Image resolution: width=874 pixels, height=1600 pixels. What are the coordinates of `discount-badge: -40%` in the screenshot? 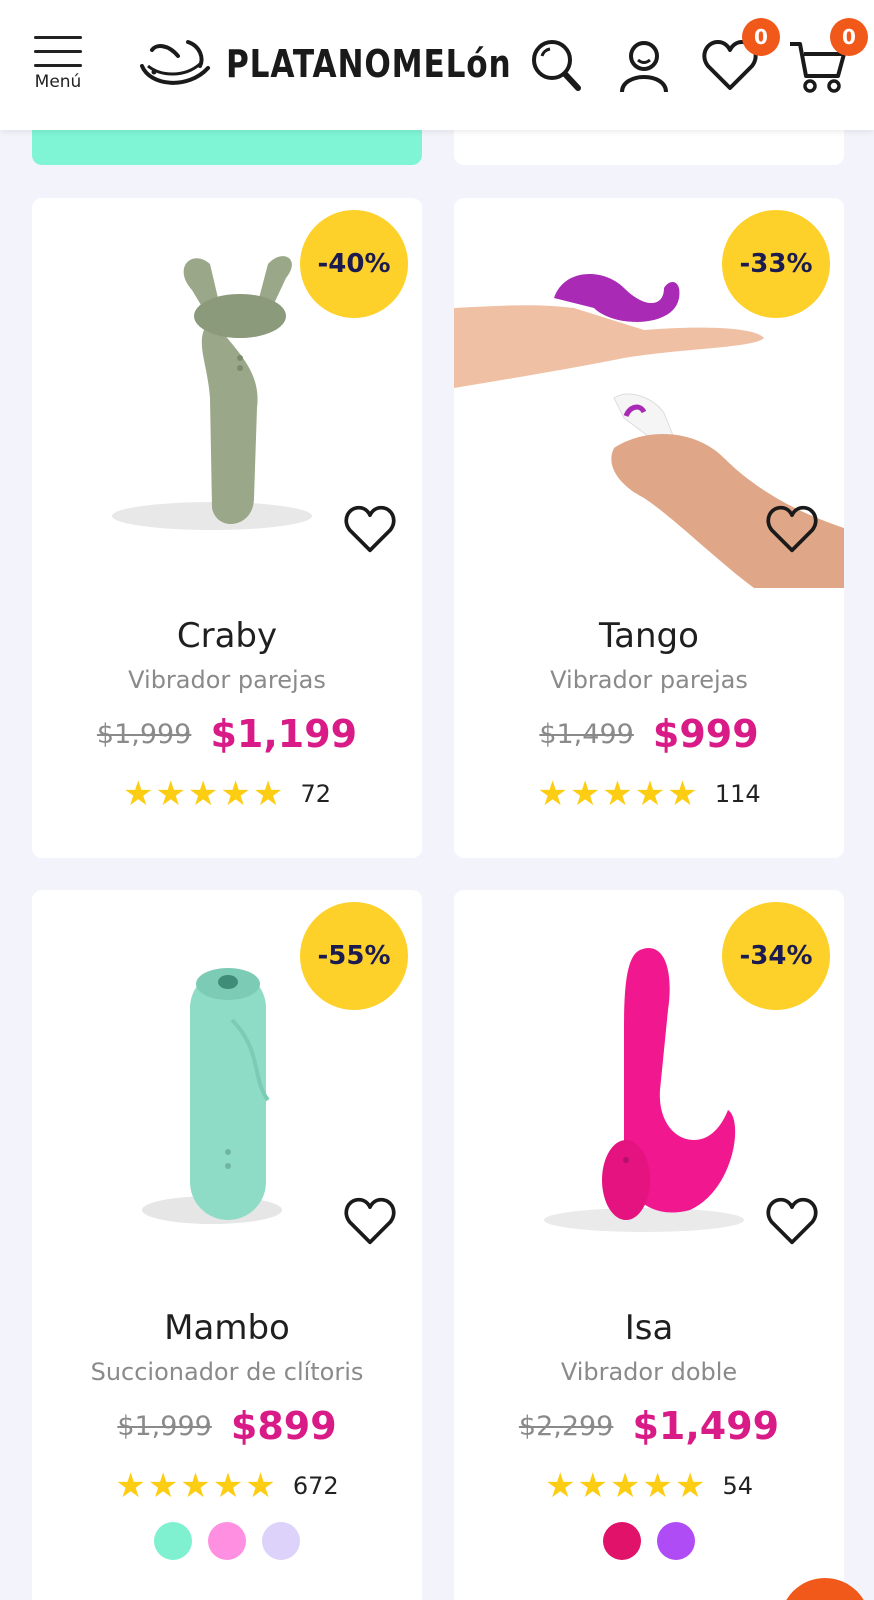 It's located at (354, 264).